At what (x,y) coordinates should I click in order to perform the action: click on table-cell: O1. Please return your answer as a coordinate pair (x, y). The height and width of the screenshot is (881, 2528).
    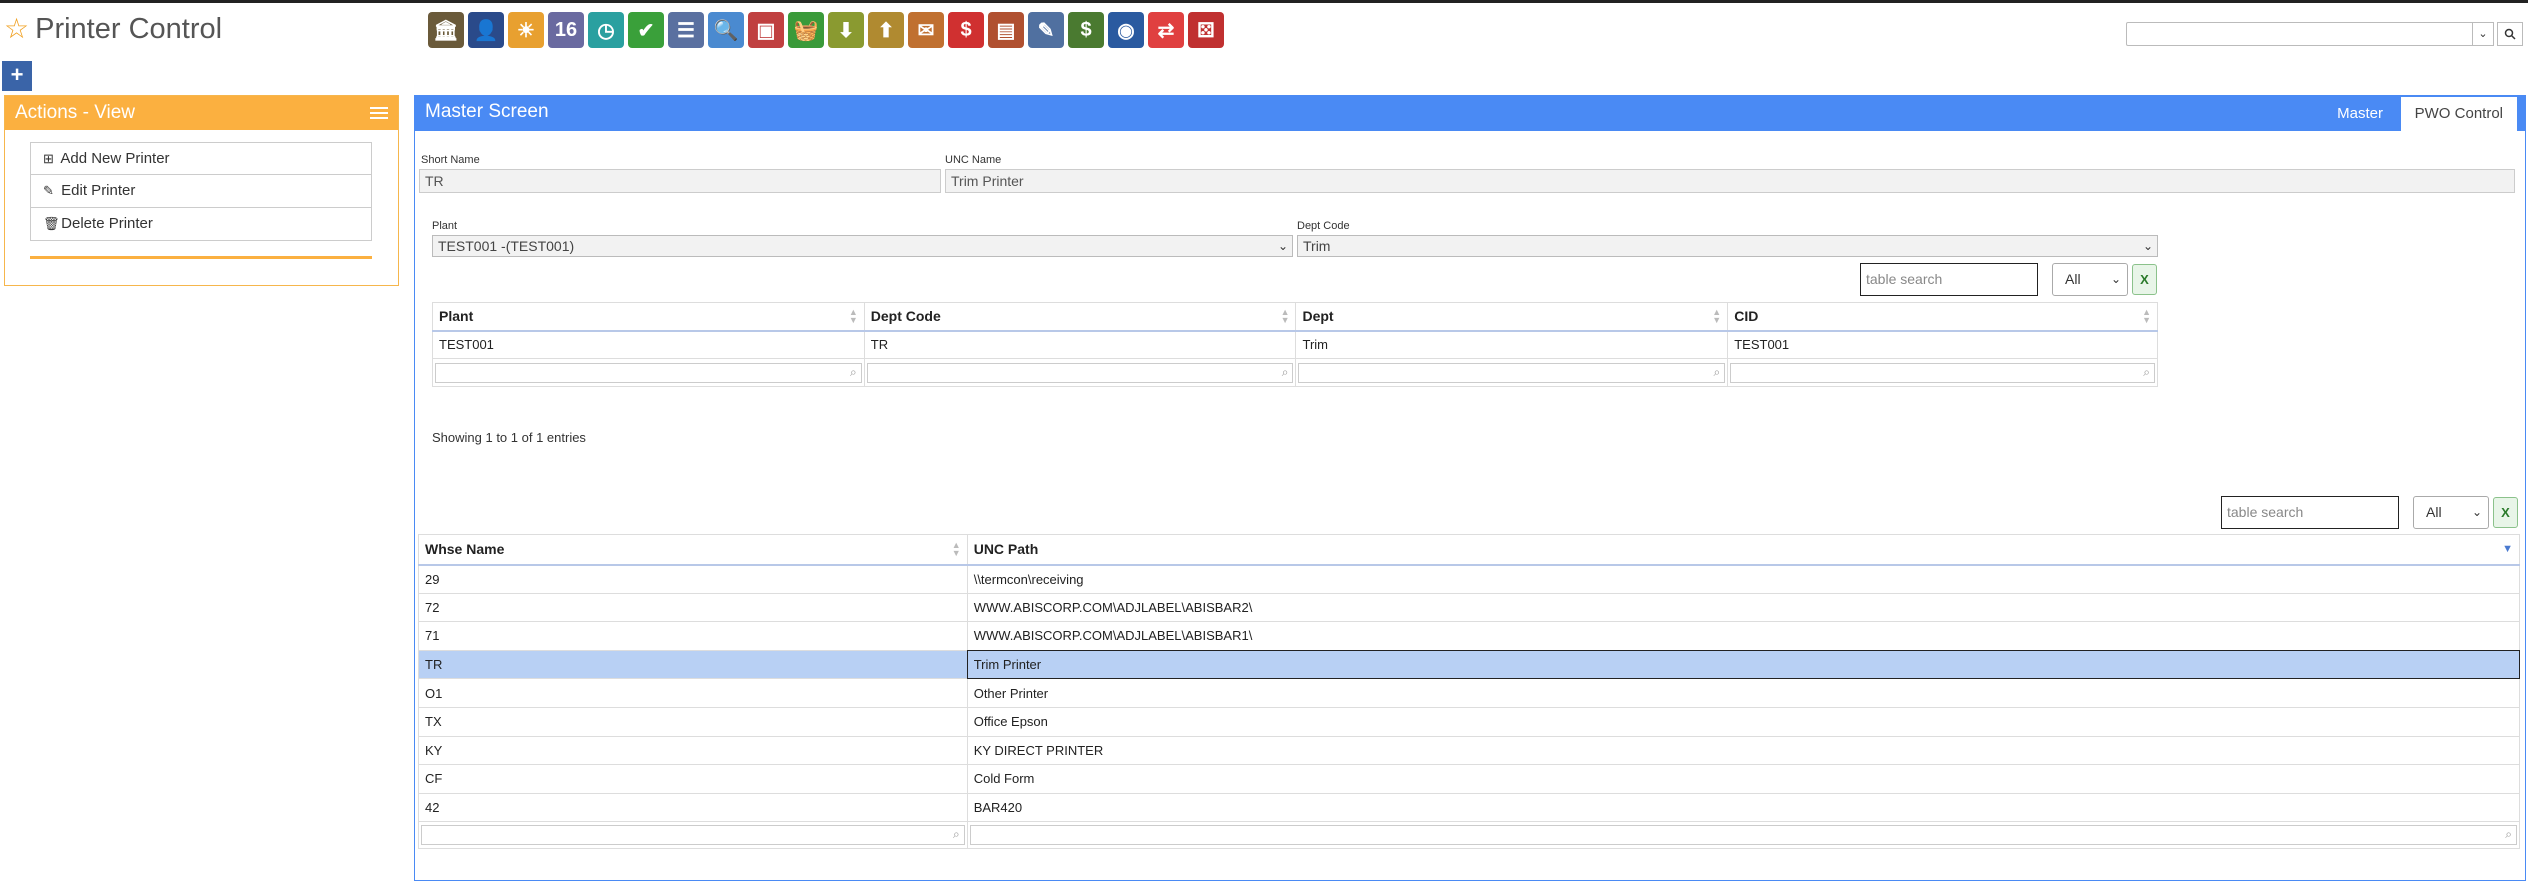
    Looking at the image, I should click on (693, 693).